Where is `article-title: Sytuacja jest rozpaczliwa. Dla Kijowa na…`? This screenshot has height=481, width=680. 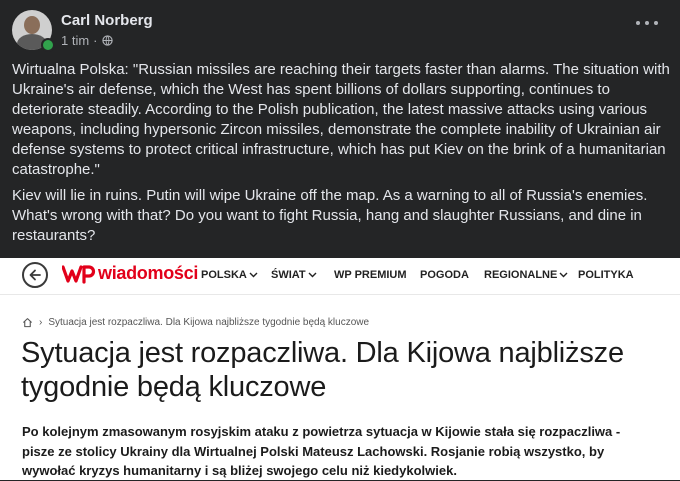
article-title: Sytuacja jest rozpaczliwa. Dla Kijowa na… is located at coordinates (322, 370).